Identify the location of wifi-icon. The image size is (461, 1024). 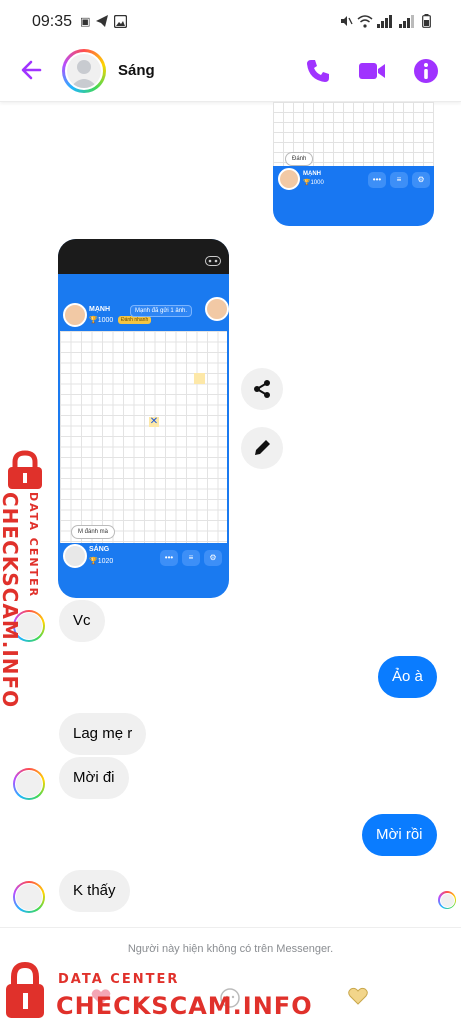
(365, 21).